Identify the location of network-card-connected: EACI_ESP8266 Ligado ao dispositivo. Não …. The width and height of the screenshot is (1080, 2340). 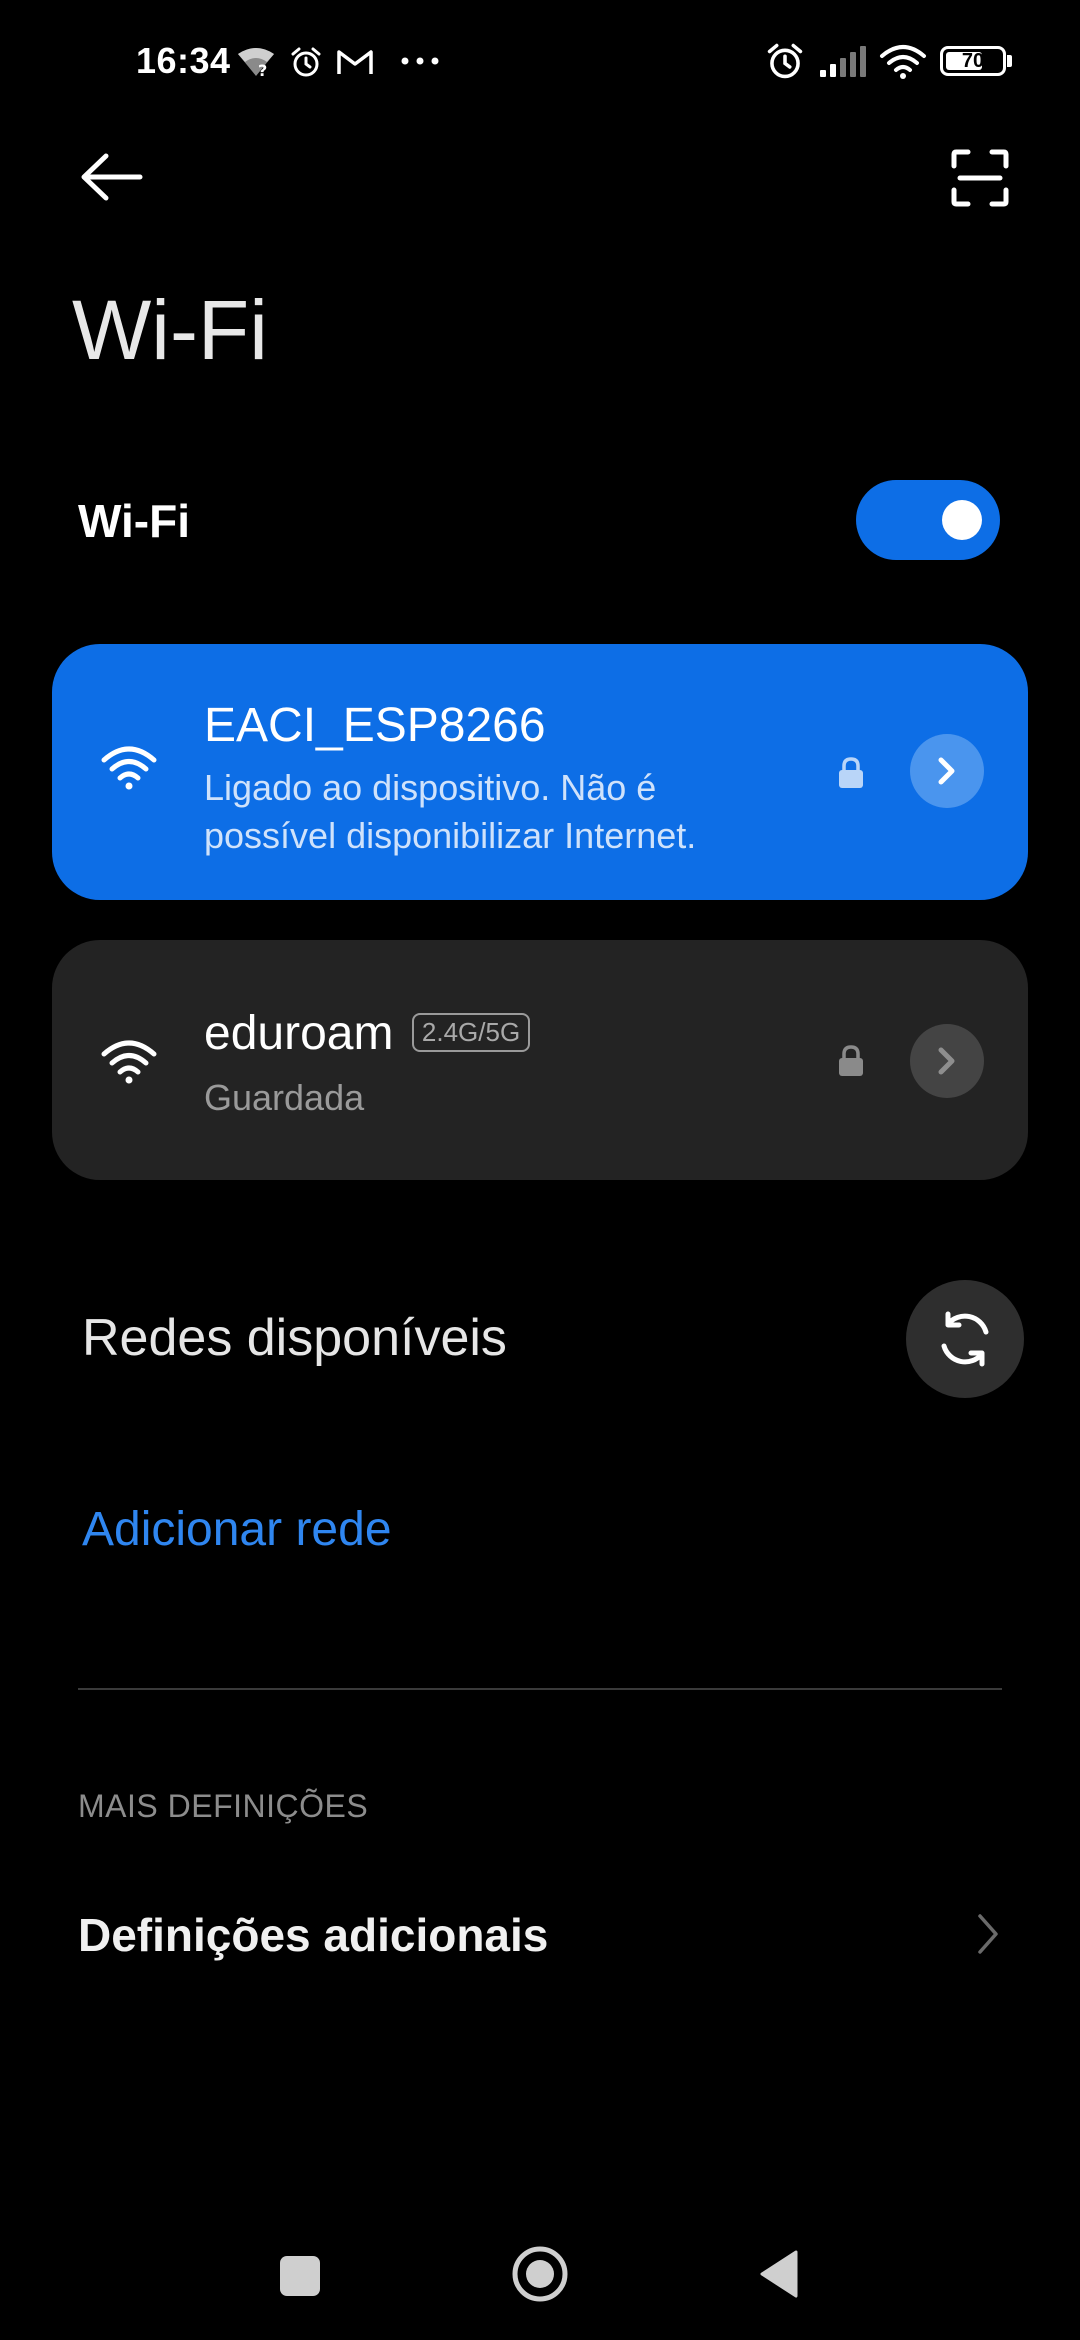
(540, 772).